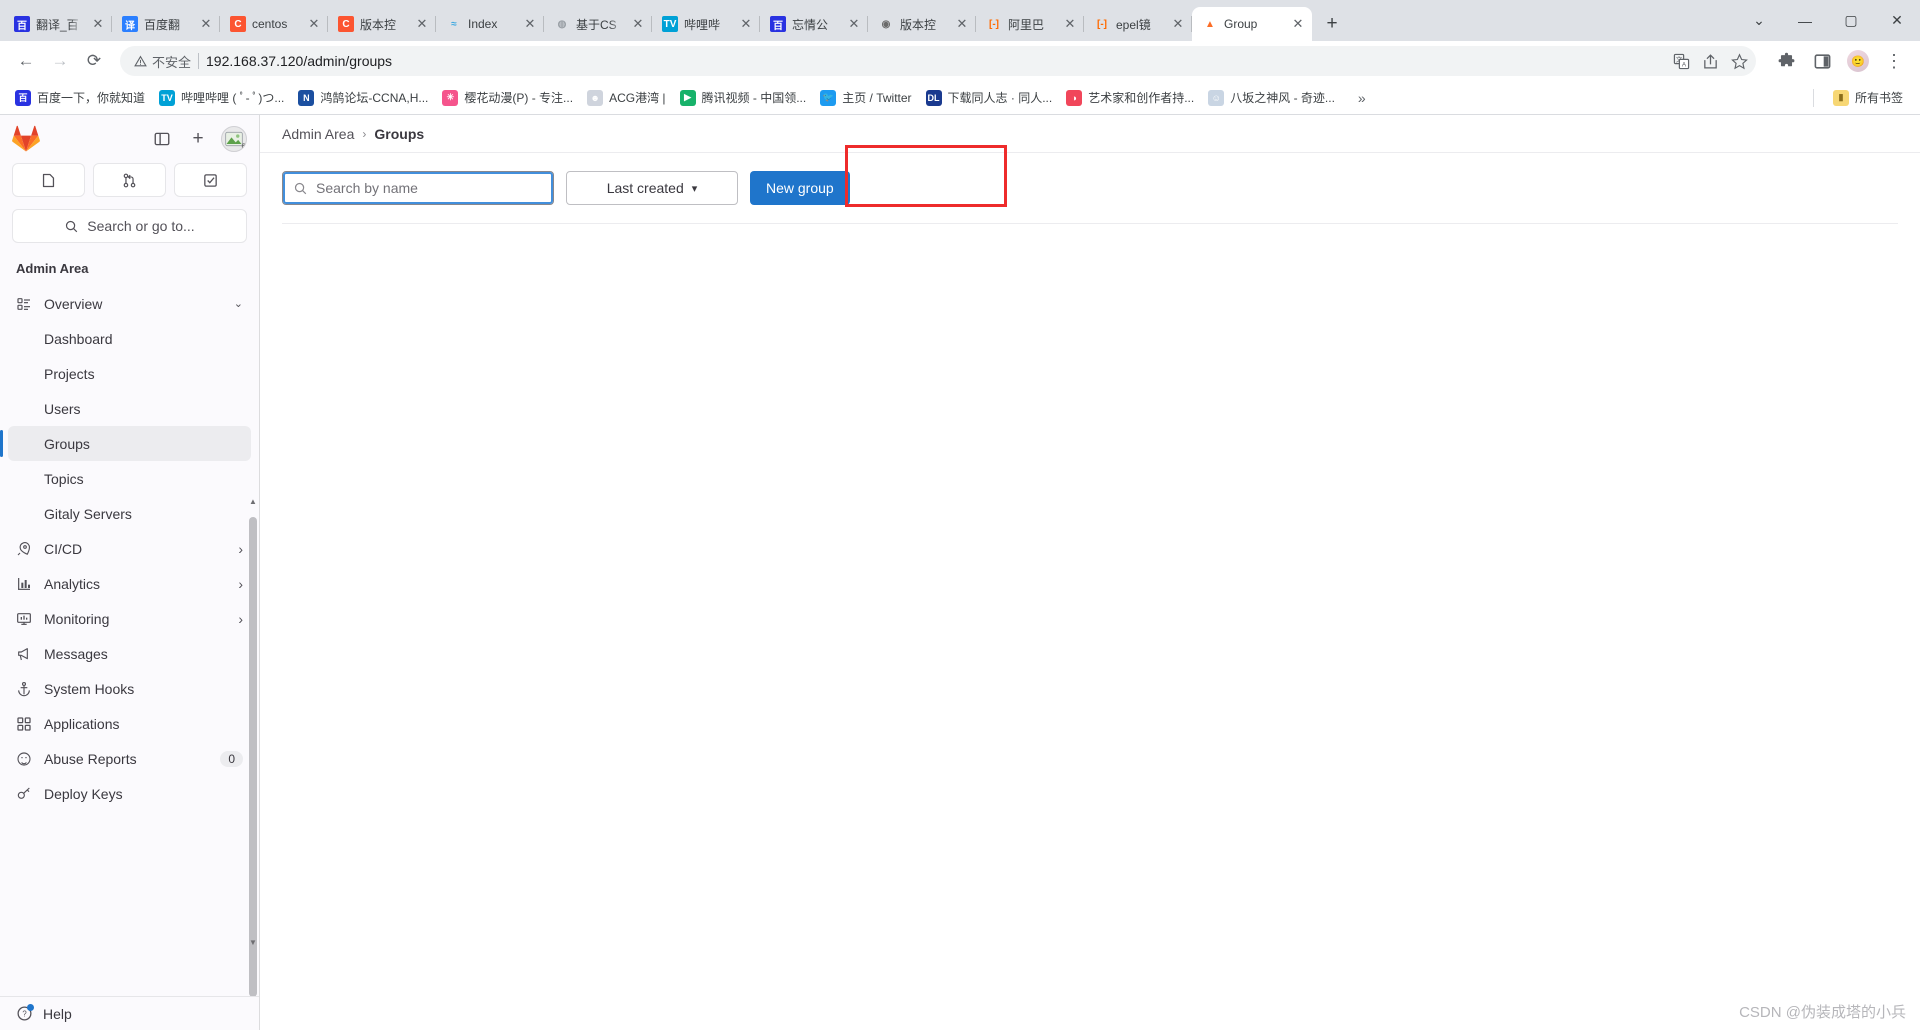 This screenshot has width=1920, height=1030. What do you see at coordinates (48, 180) in the screenshot?
I see `issues-icon` at bounding box center [48, 180].